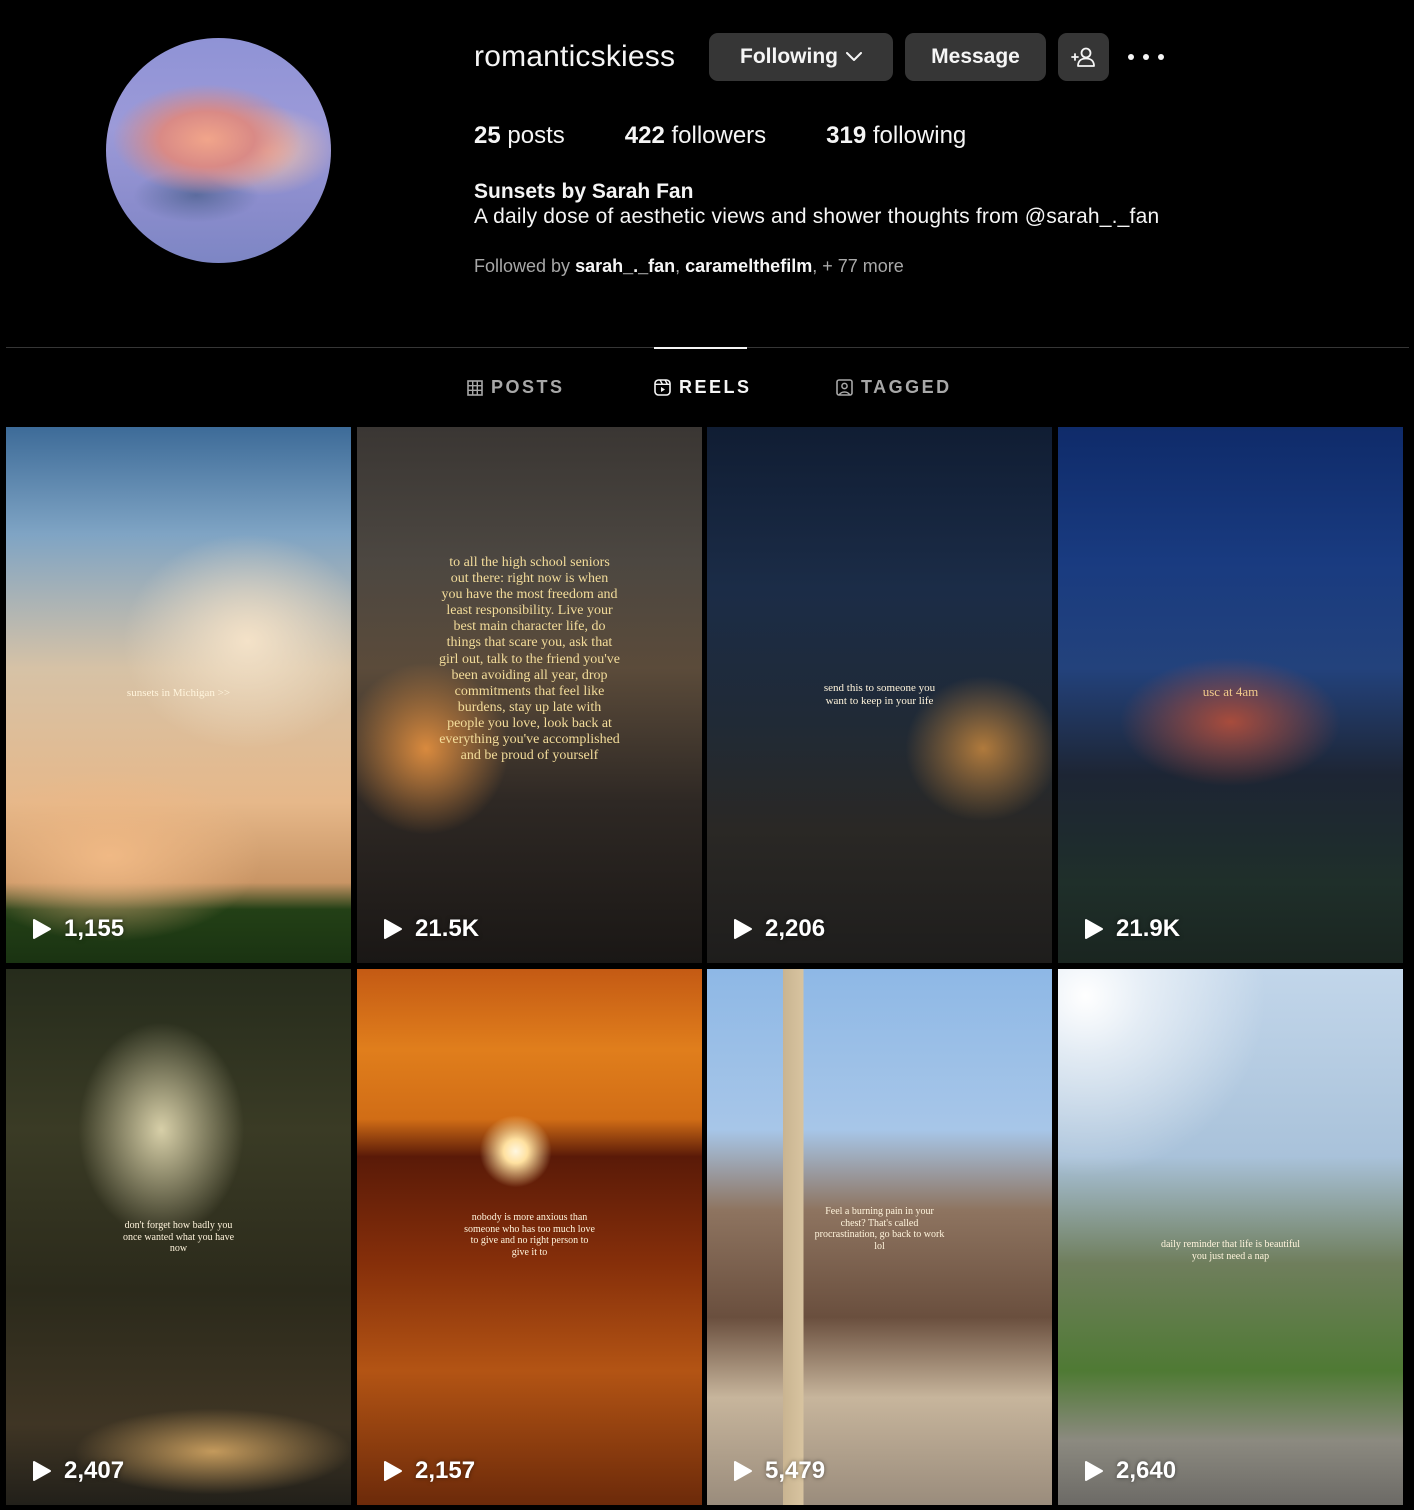 The width and height of the screenshot is (1414, 1510). What do you see at coordinates (853, 56) in the screenshot?
I see `chevron-down-icon` at bounding box center [853, 56].